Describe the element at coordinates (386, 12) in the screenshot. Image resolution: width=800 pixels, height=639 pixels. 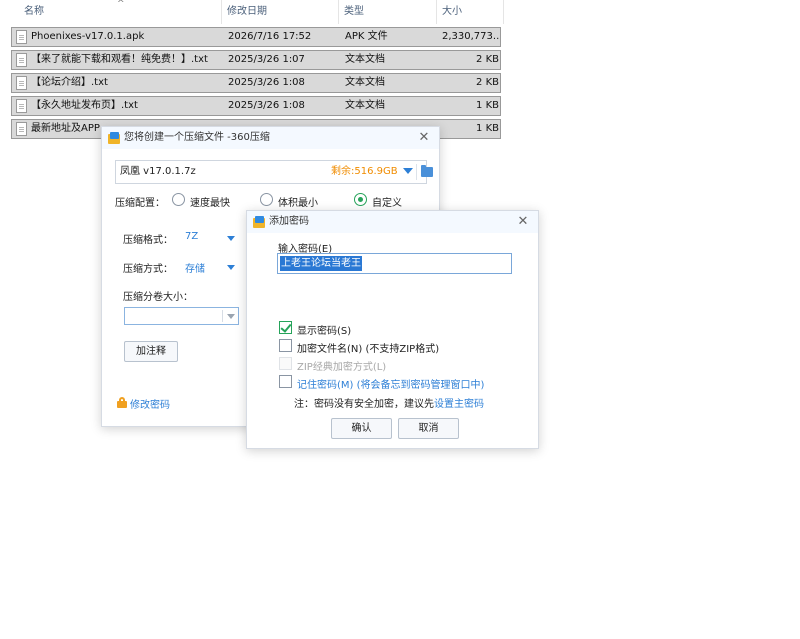
I see `column-header-type: 类型` at that location.